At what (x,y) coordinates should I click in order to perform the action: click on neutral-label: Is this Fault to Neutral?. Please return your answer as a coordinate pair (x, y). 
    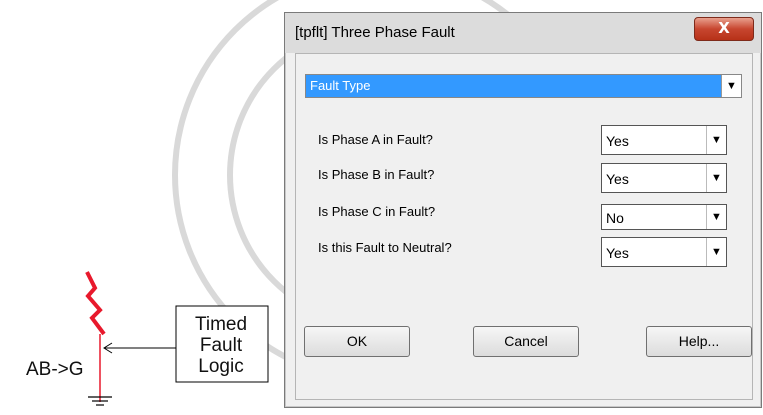
    Looking at the image, I should click on (385, 247).